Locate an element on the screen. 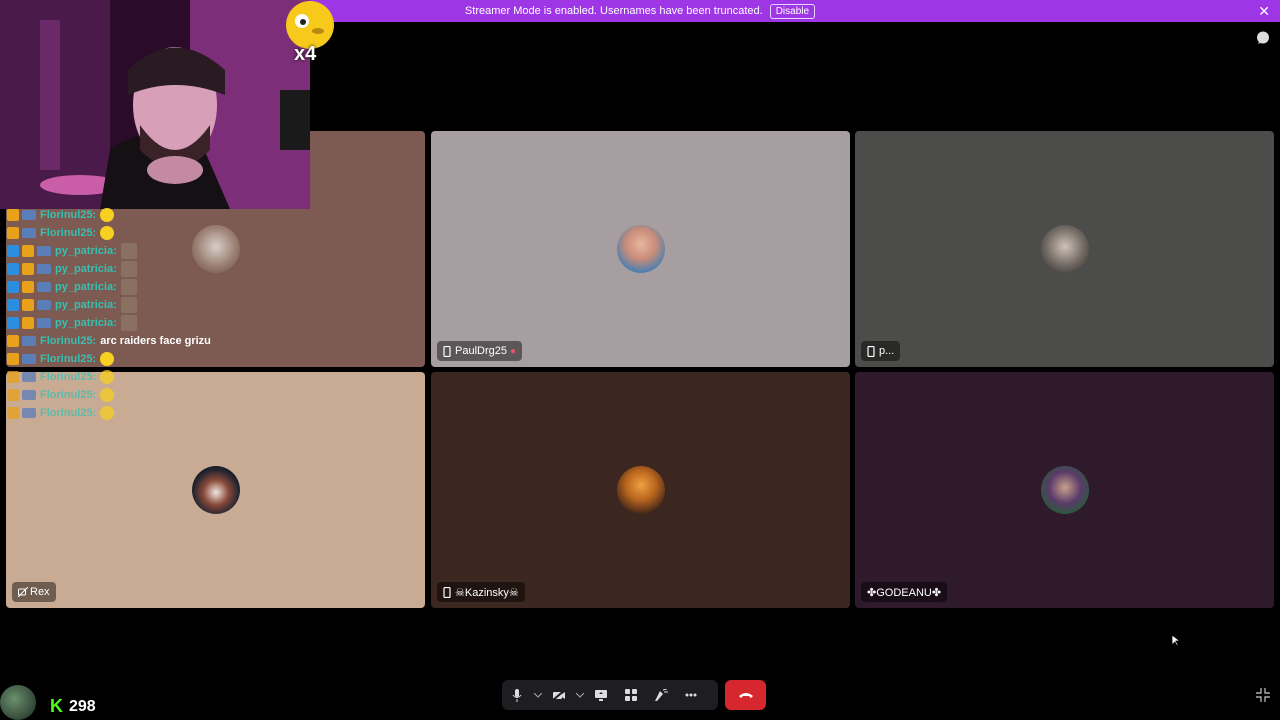 This screenshot has width=1280, height=720. microphone-button is located at coordinates (517, 695).